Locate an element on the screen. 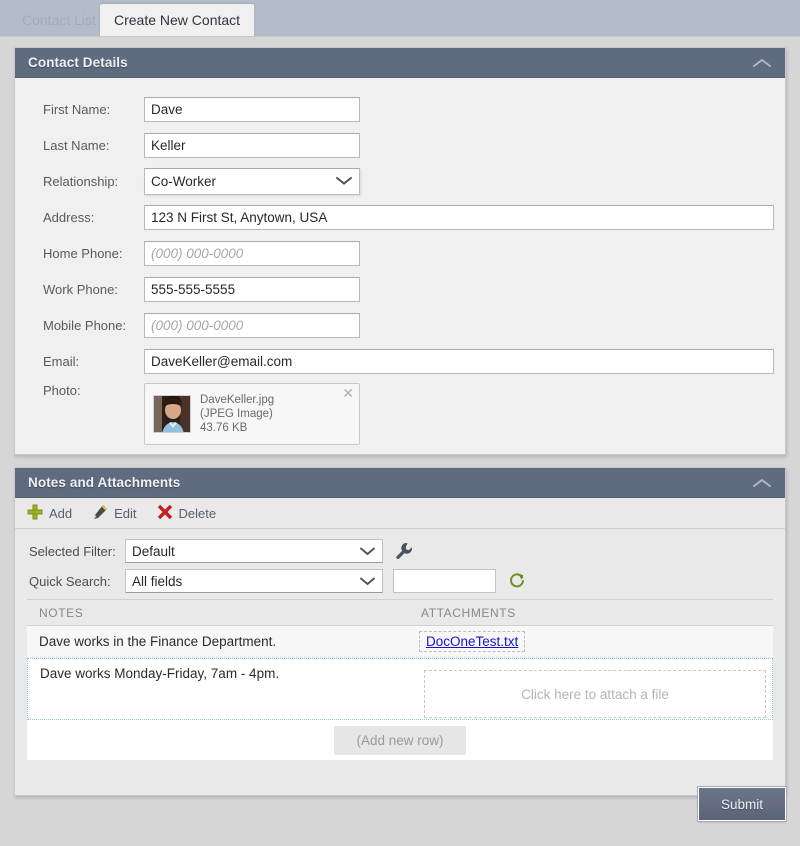  photo-attachment: DaveKeller.jpg (JPEG Image) 43.76 KB ✕ is located at coordinates (252, 414).